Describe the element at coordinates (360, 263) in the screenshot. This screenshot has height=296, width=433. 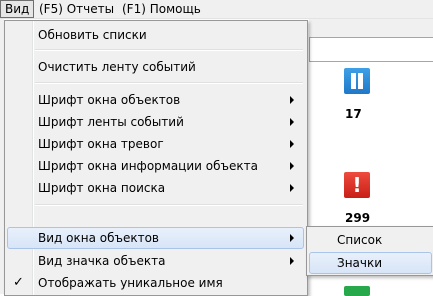
I see `submenu-item-label: Значки` at that location.